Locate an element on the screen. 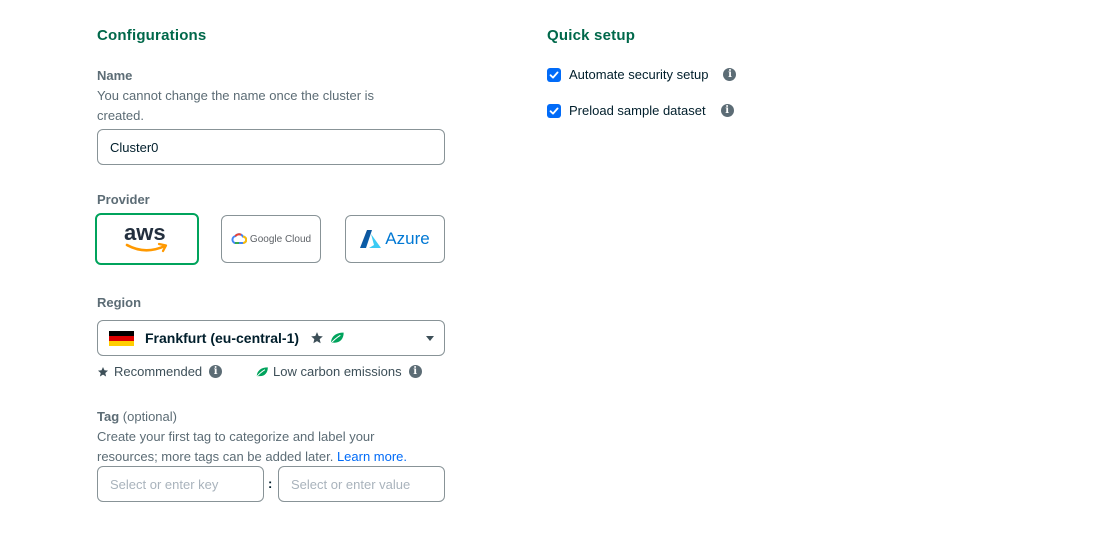 Image resolution: width=1095 pixels, height=543 pixels. low-carbon-legend: Low carbon emissions i is located at coordinates (338, 371).